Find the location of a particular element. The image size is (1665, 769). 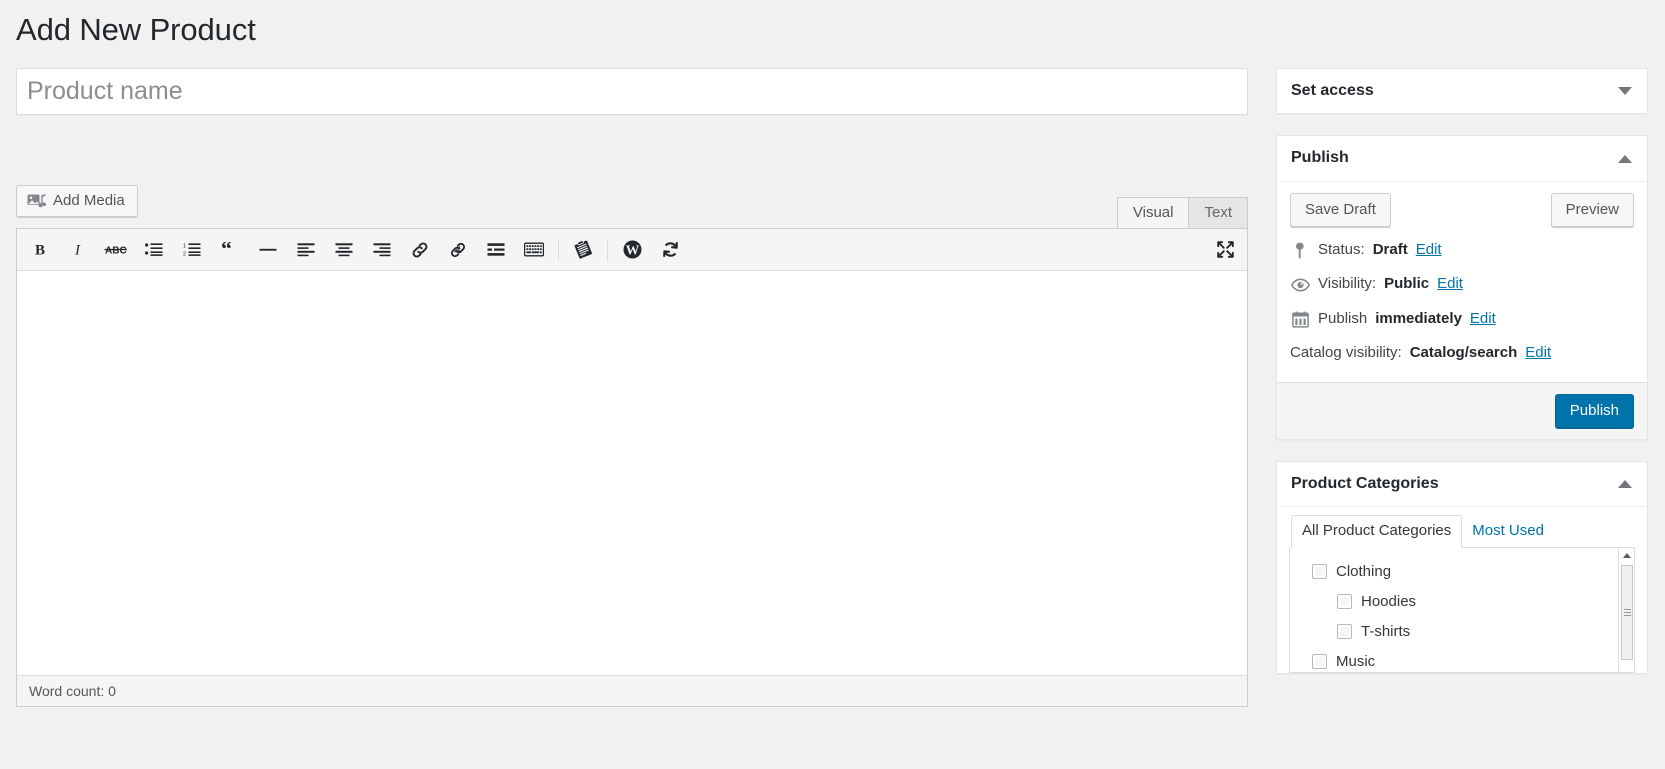

product-categories-tabs: All Product Categories Most Used is located at coordinates (1462, 532).